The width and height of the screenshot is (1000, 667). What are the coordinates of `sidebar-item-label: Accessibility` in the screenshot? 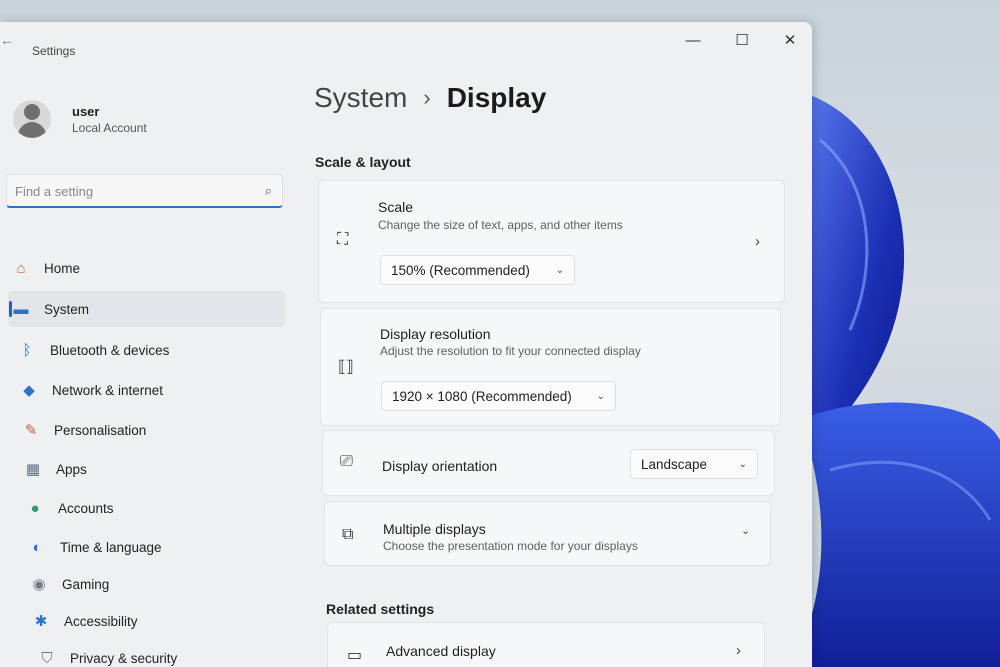 It's located at (101, 621).